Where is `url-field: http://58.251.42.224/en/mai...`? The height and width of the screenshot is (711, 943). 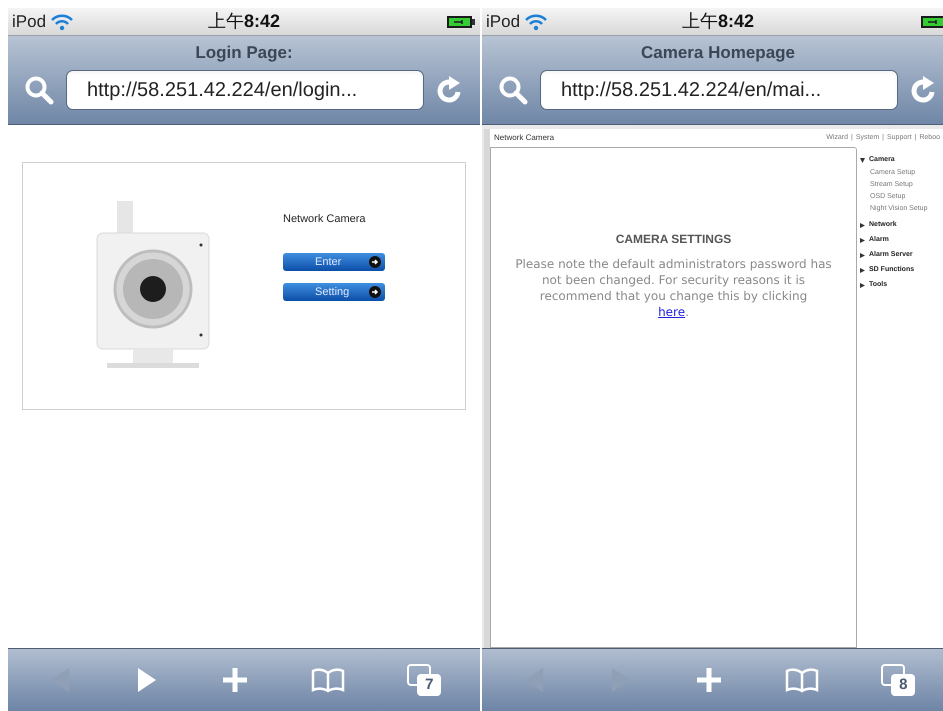 url-field: http://58.251.42.224/en/mai... is located at coordinates (719, 90).